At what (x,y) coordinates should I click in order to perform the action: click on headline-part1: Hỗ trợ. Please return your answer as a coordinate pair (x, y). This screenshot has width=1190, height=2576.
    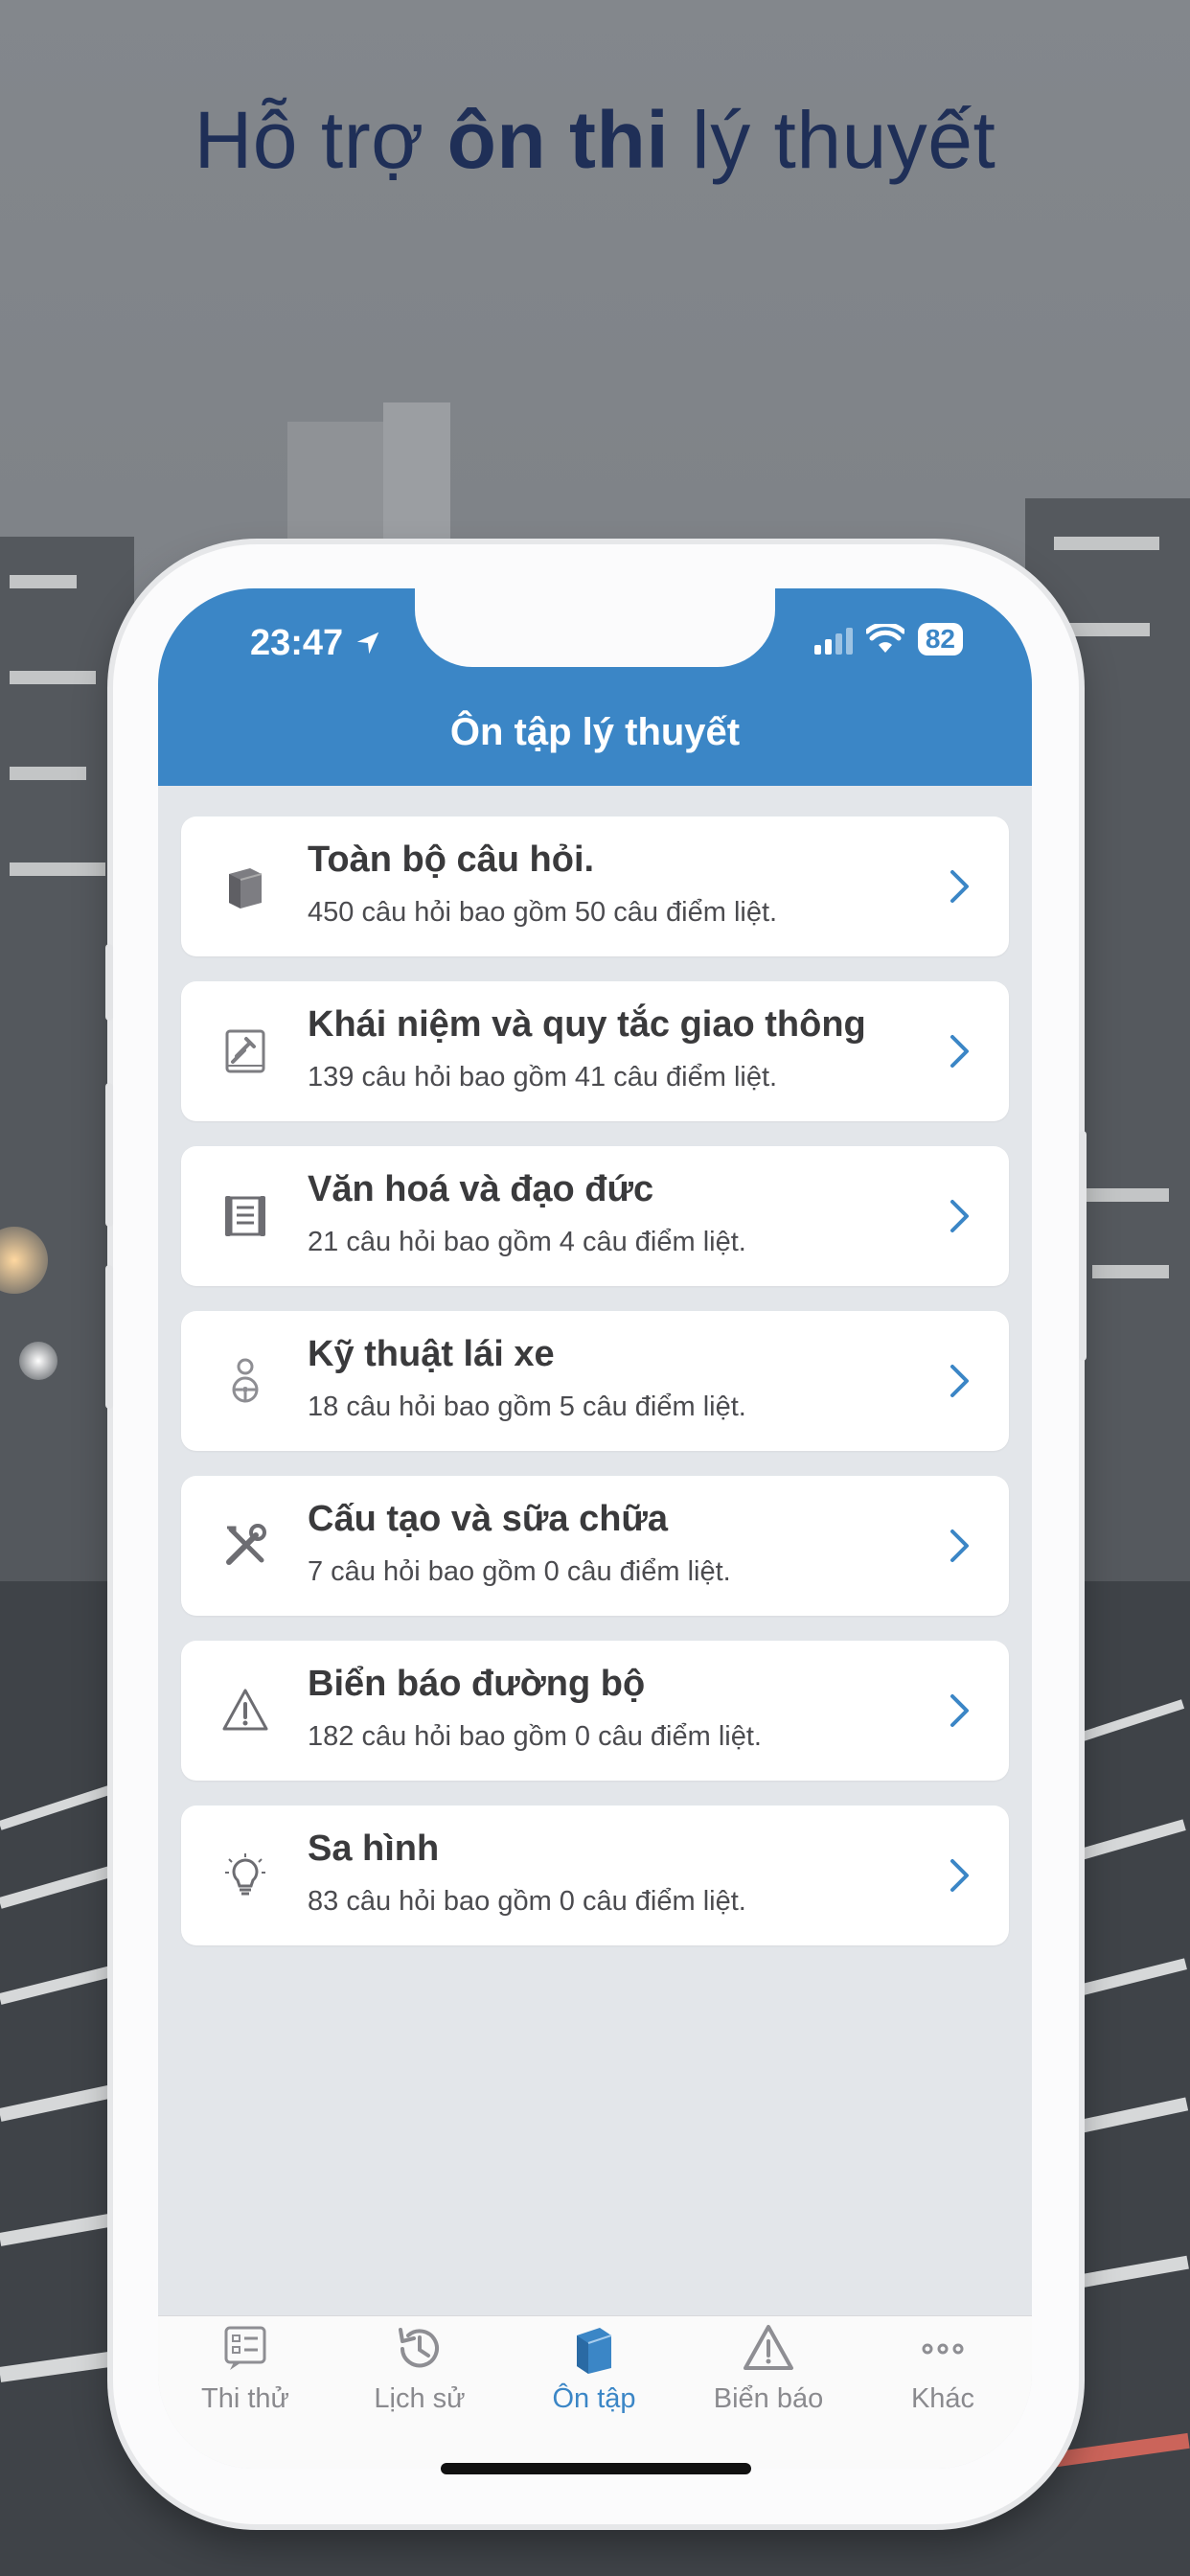
    Looking at the image, I should click on (320, 140).